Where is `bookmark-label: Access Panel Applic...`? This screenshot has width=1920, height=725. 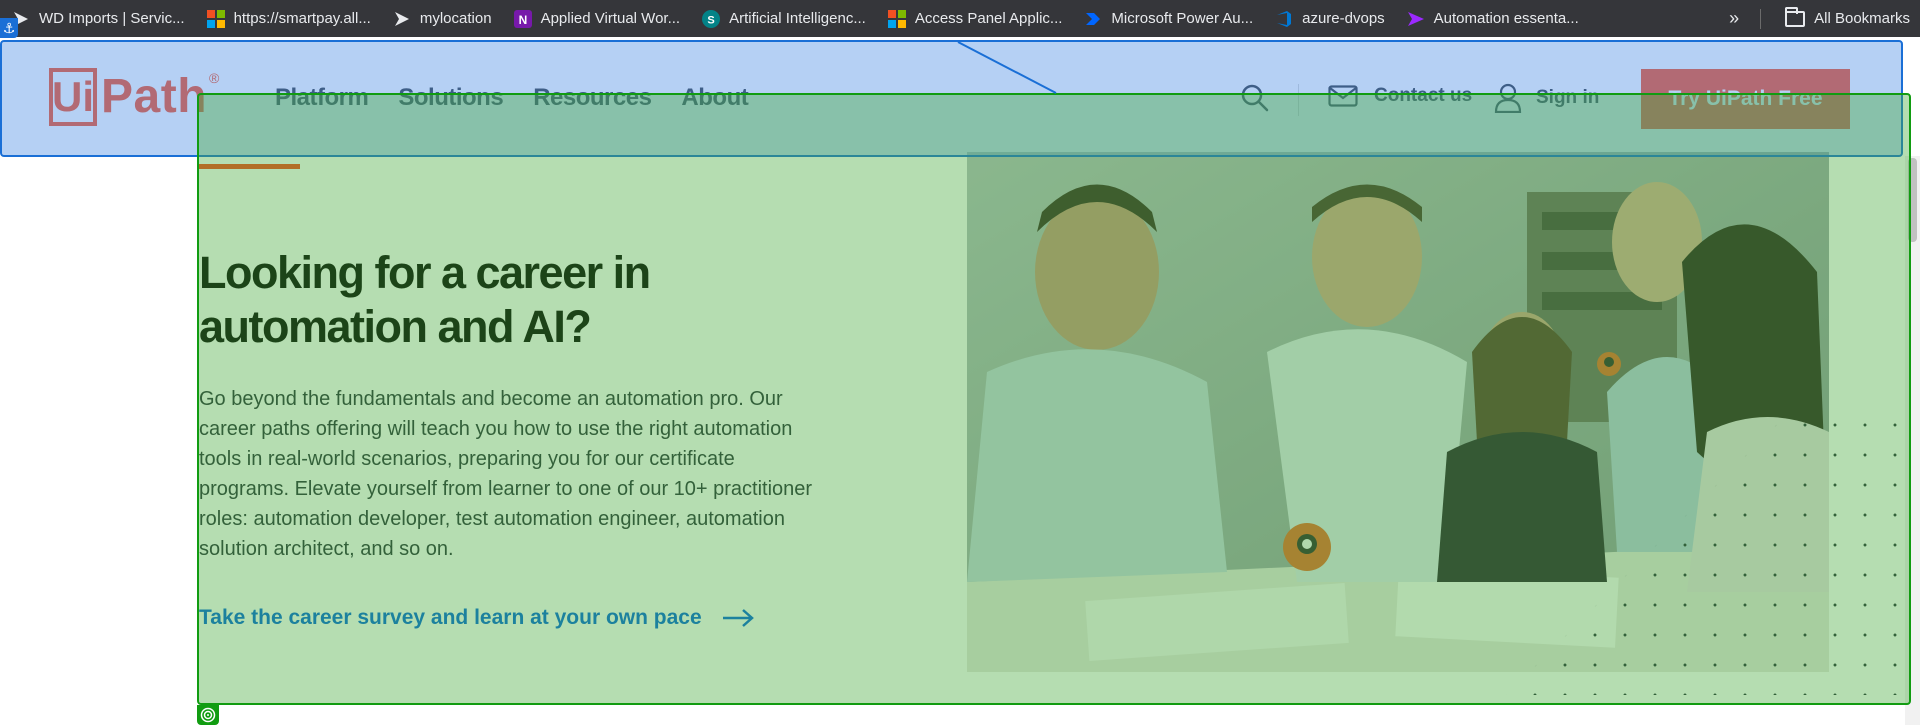 bookmark-label: Access Panel Applic... is located at coordinates (988, 18).